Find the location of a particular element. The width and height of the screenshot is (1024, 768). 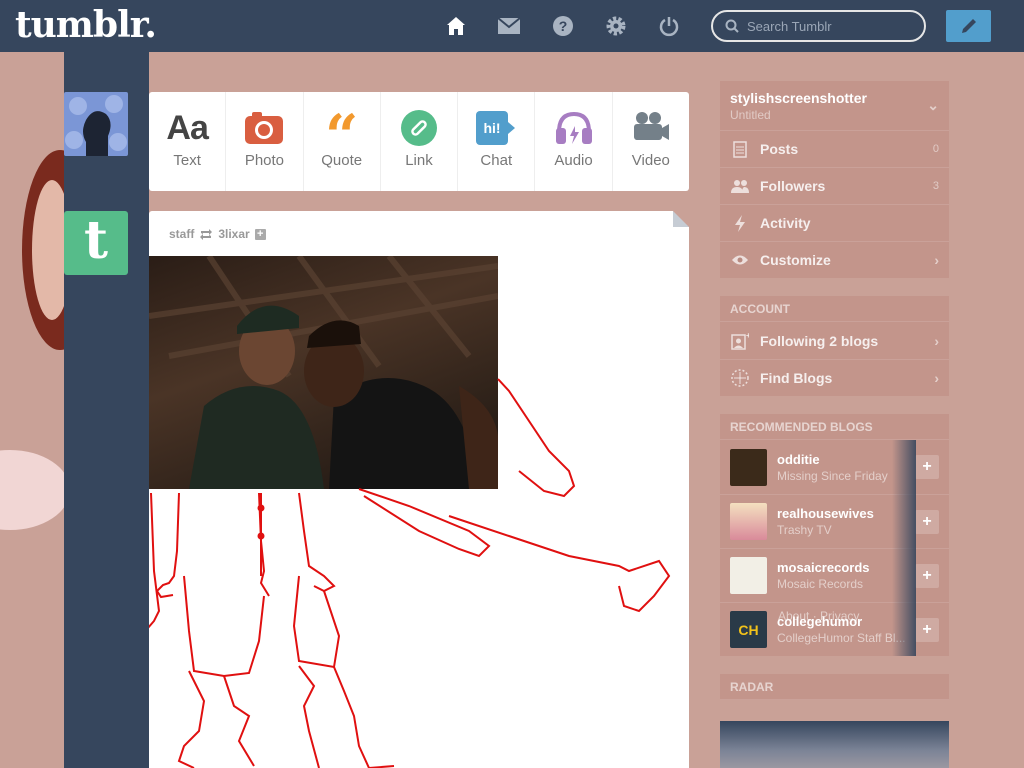

followers-count: 3 is located at coordinates (935, 186).